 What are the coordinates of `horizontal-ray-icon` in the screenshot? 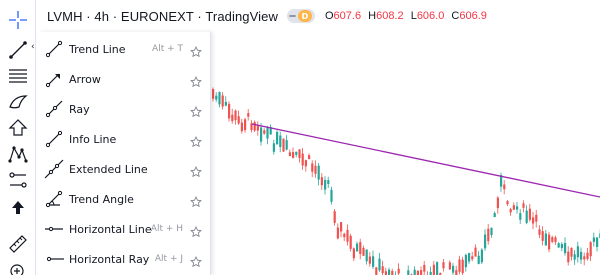 It's located at (54, 259).